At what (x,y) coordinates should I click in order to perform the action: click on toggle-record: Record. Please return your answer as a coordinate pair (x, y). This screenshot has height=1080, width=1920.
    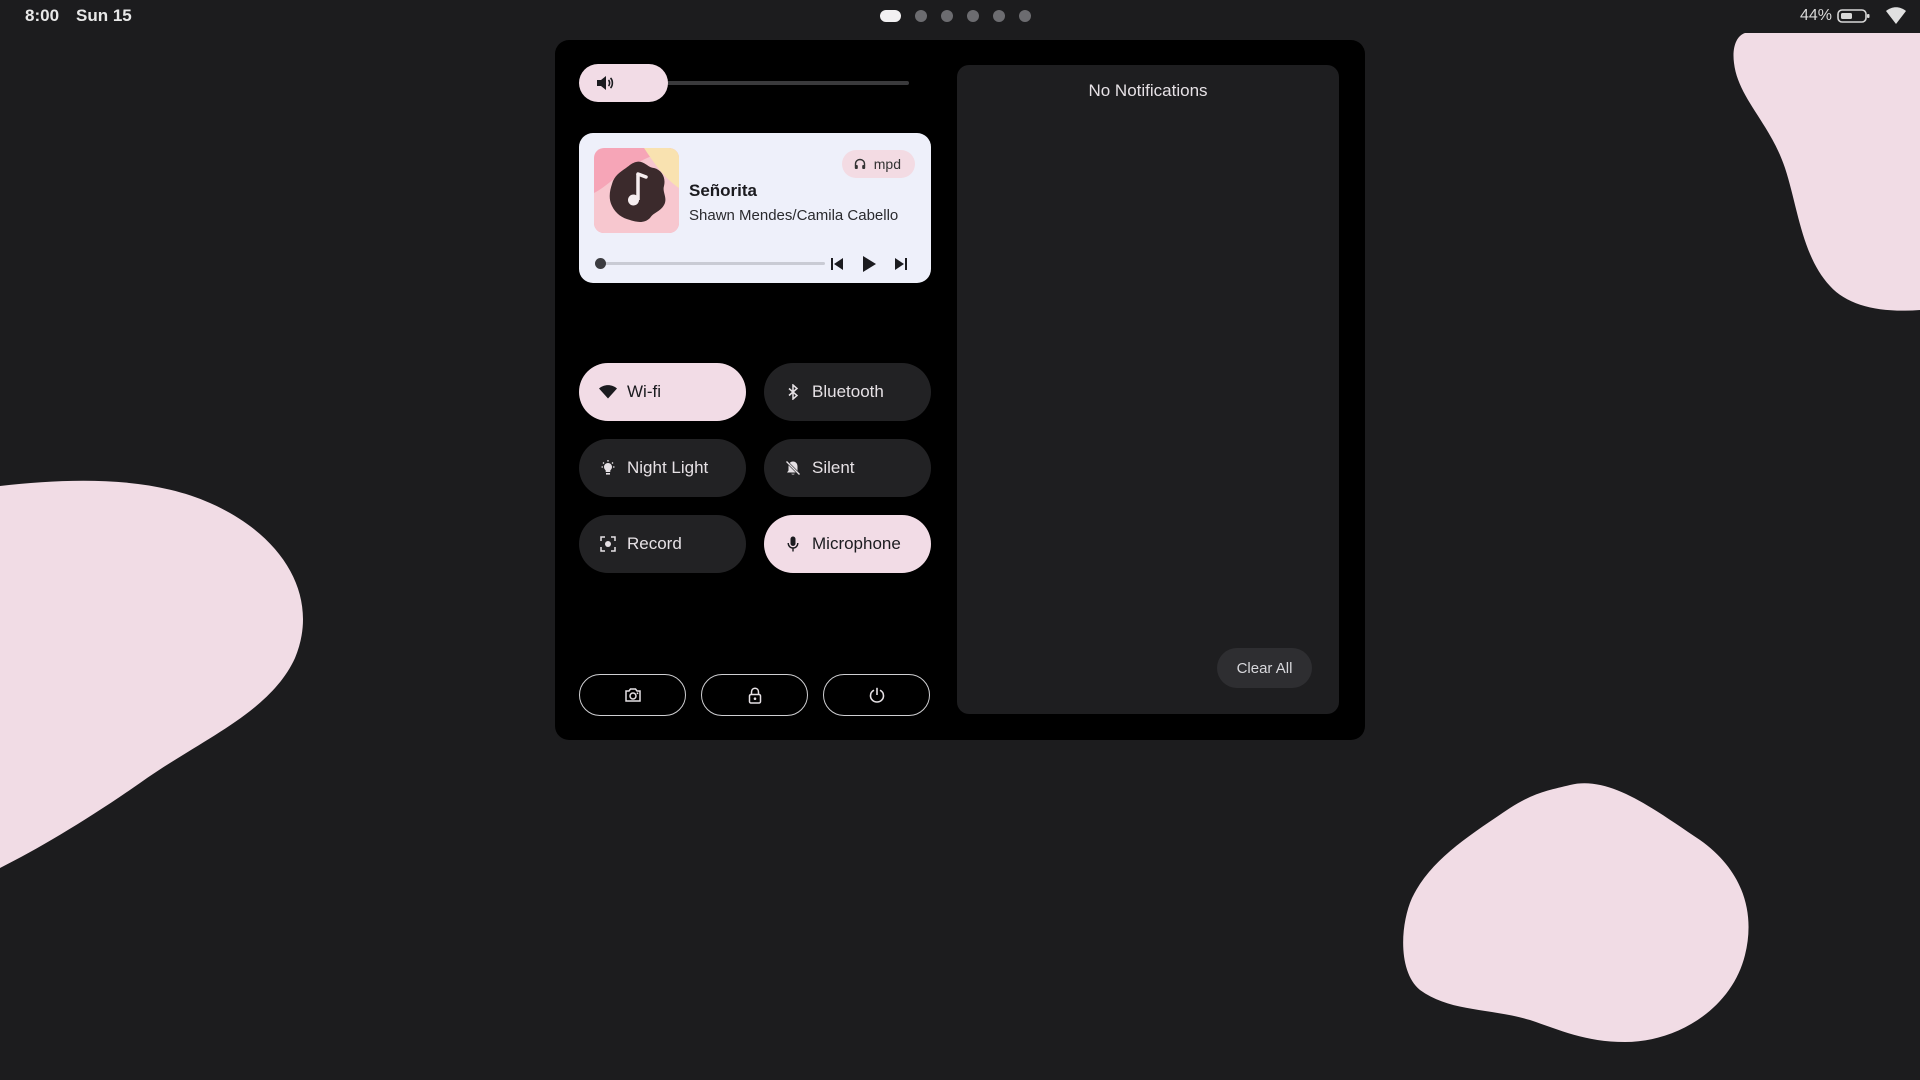
    Looking at the image, I should click on (662, 544).